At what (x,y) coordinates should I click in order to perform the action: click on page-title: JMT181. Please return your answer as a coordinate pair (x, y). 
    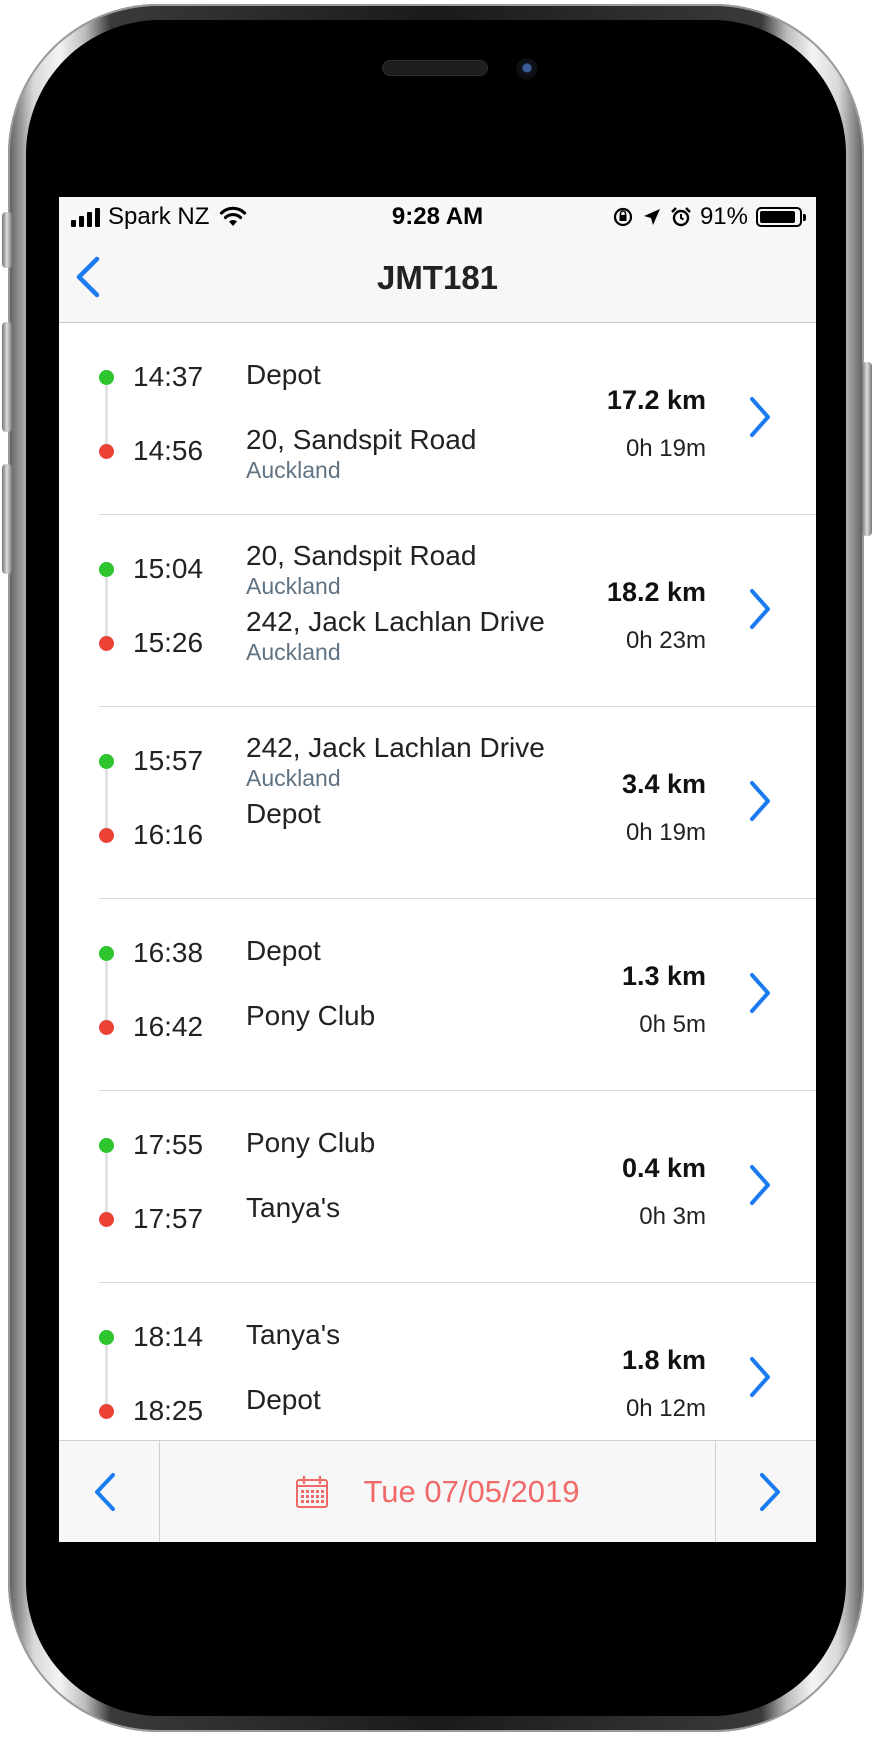
    Looking at the image, I should click on (437, 277).